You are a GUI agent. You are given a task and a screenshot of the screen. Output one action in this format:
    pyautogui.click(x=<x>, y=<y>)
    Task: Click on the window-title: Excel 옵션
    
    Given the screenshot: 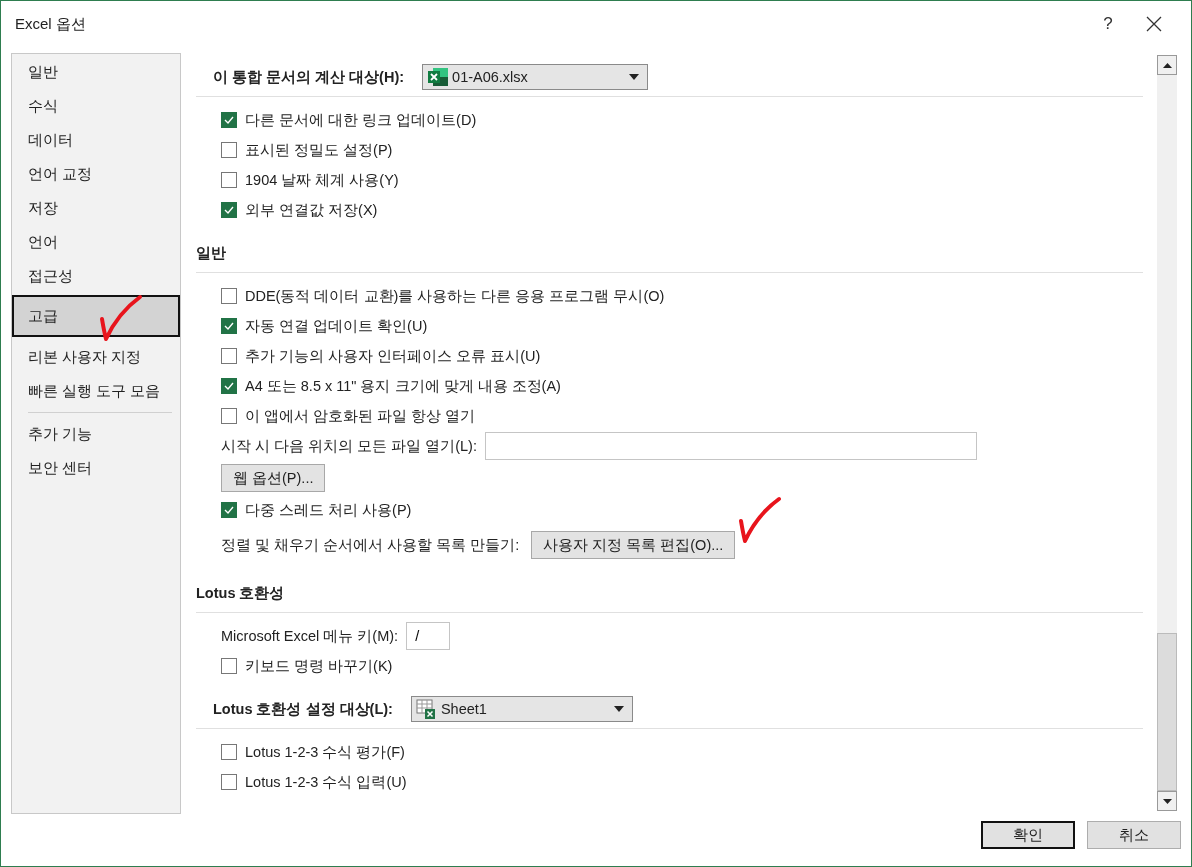 What is the action you would take?
    pyautogui.click(x=51, y=24)
    